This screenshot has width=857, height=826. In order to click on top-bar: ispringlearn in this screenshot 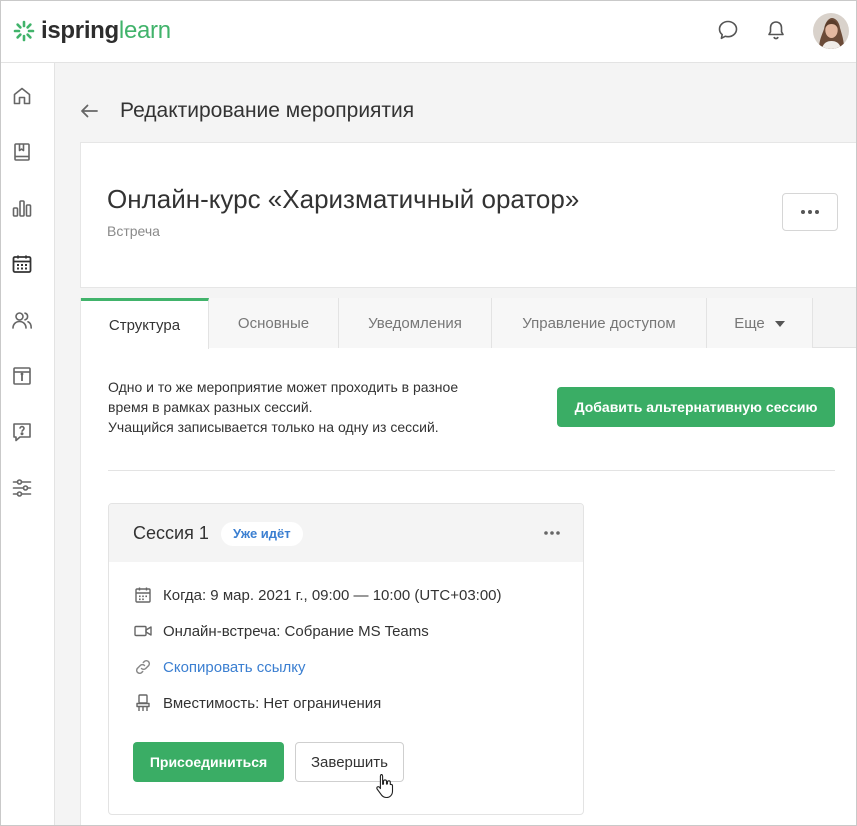, I will do `click(428, 32)`.